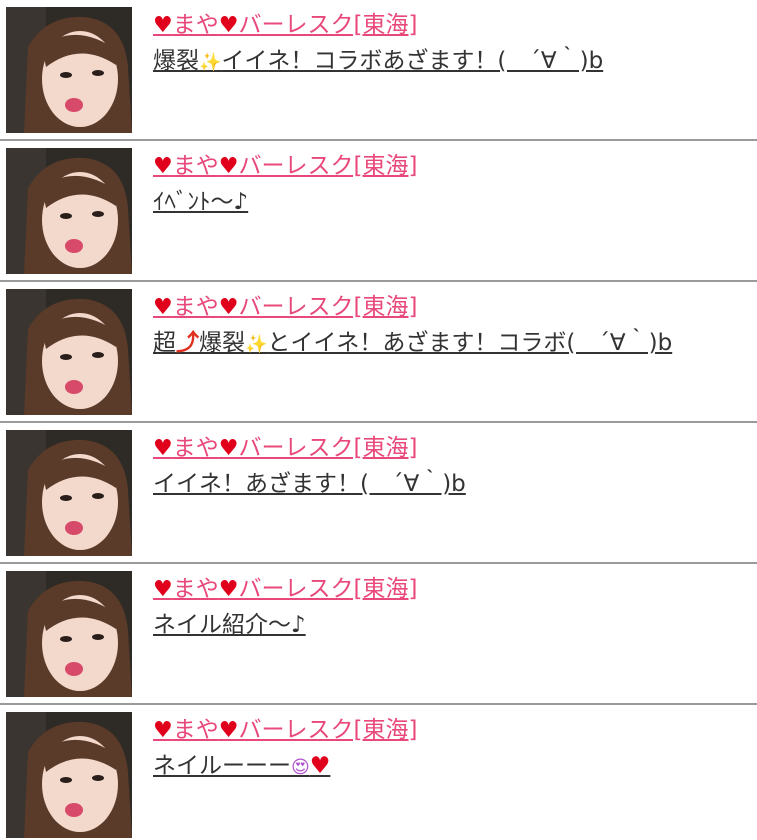 Image resolution: width=757 pixels, height=840 pixels. What do you see at coordinates (470, 343) in the screenshot?
I see `message-text: とイイネ！あざます！コラボ( ´∀｀)b` at bounding box center [470, 343].